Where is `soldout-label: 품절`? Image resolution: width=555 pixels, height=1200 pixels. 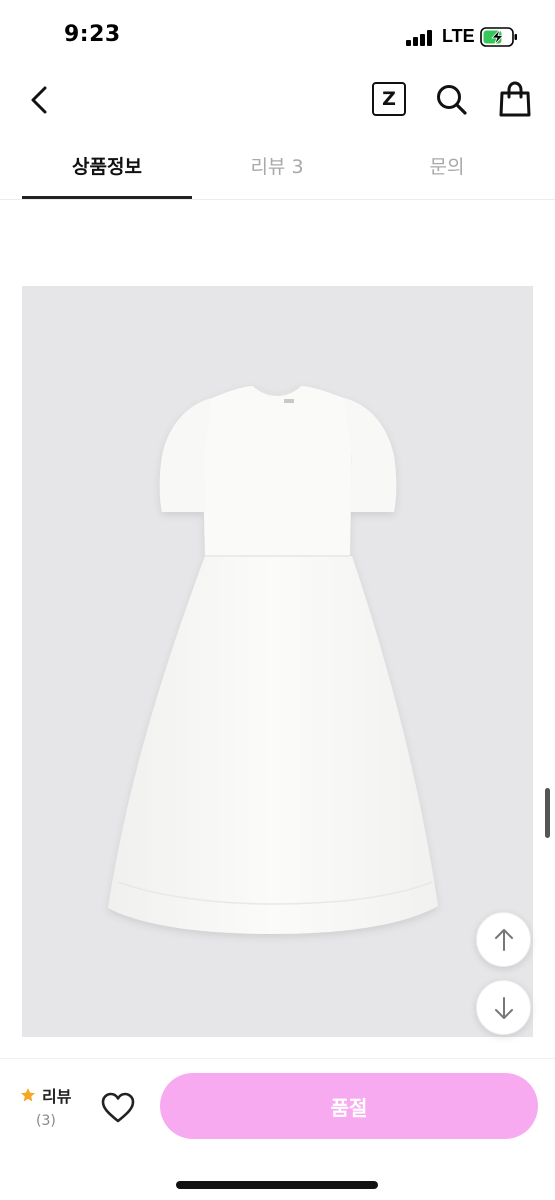
soldout-label: 품절 is located at coordinates (349, 1108).